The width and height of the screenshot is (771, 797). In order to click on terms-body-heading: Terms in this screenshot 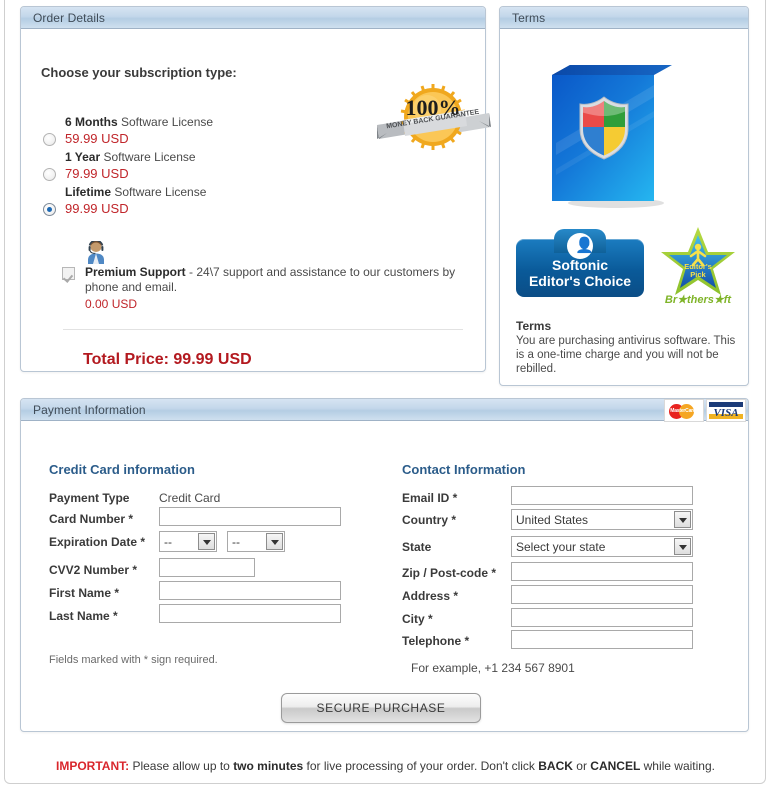, I will do `click(534, 326)`.